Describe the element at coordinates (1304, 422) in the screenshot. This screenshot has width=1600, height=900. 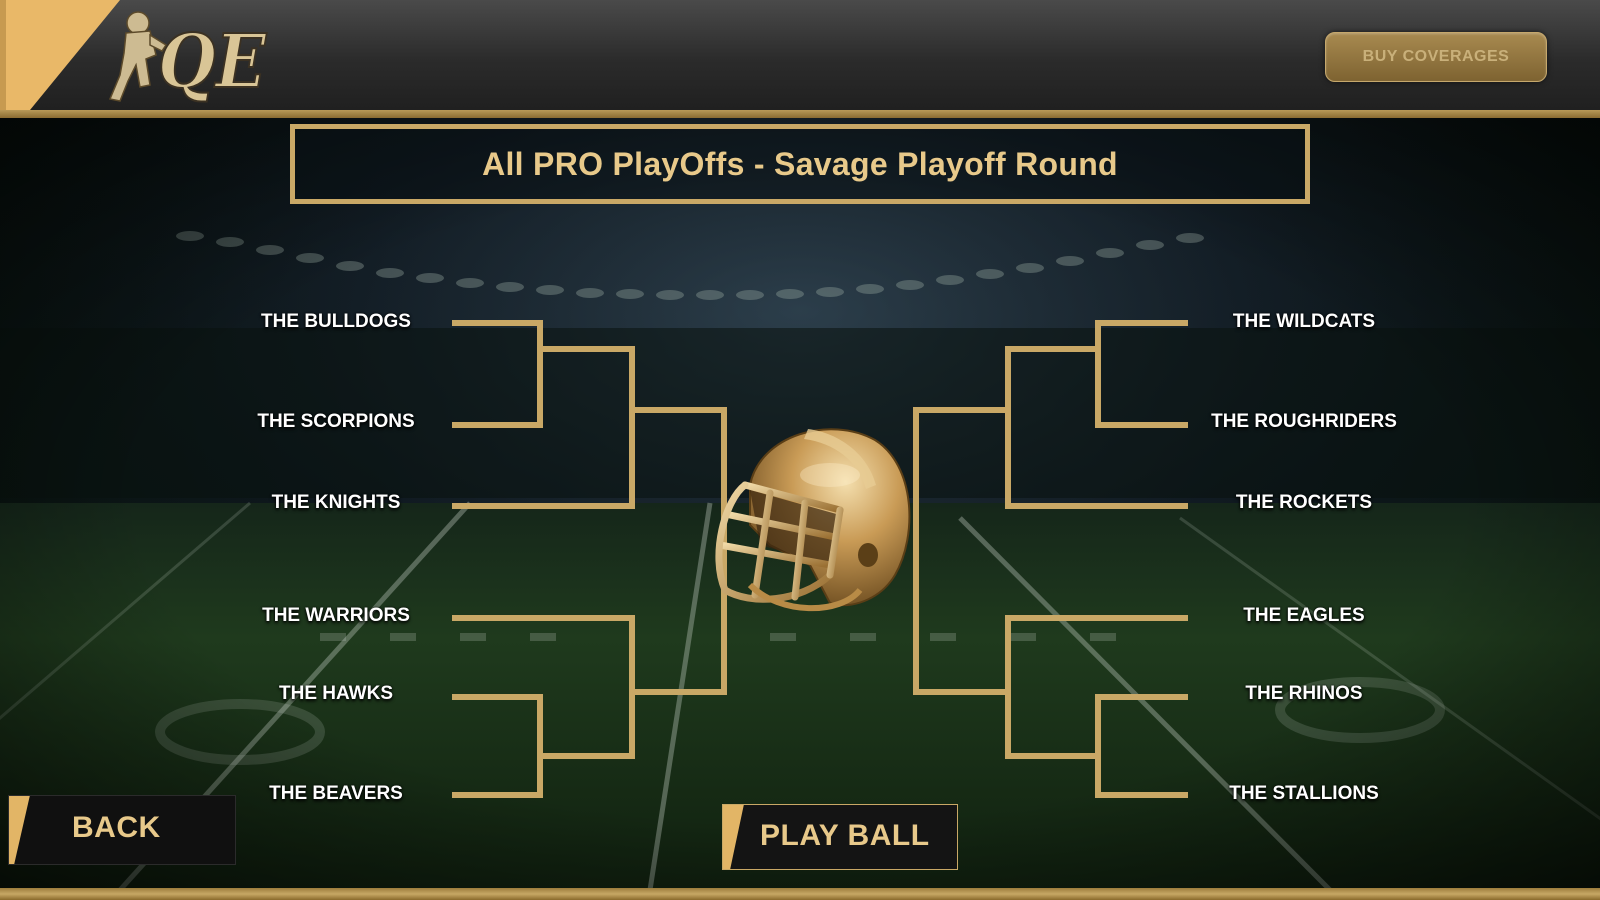
I see `team-right-2: THE ROUGHRIDERS` at that location.